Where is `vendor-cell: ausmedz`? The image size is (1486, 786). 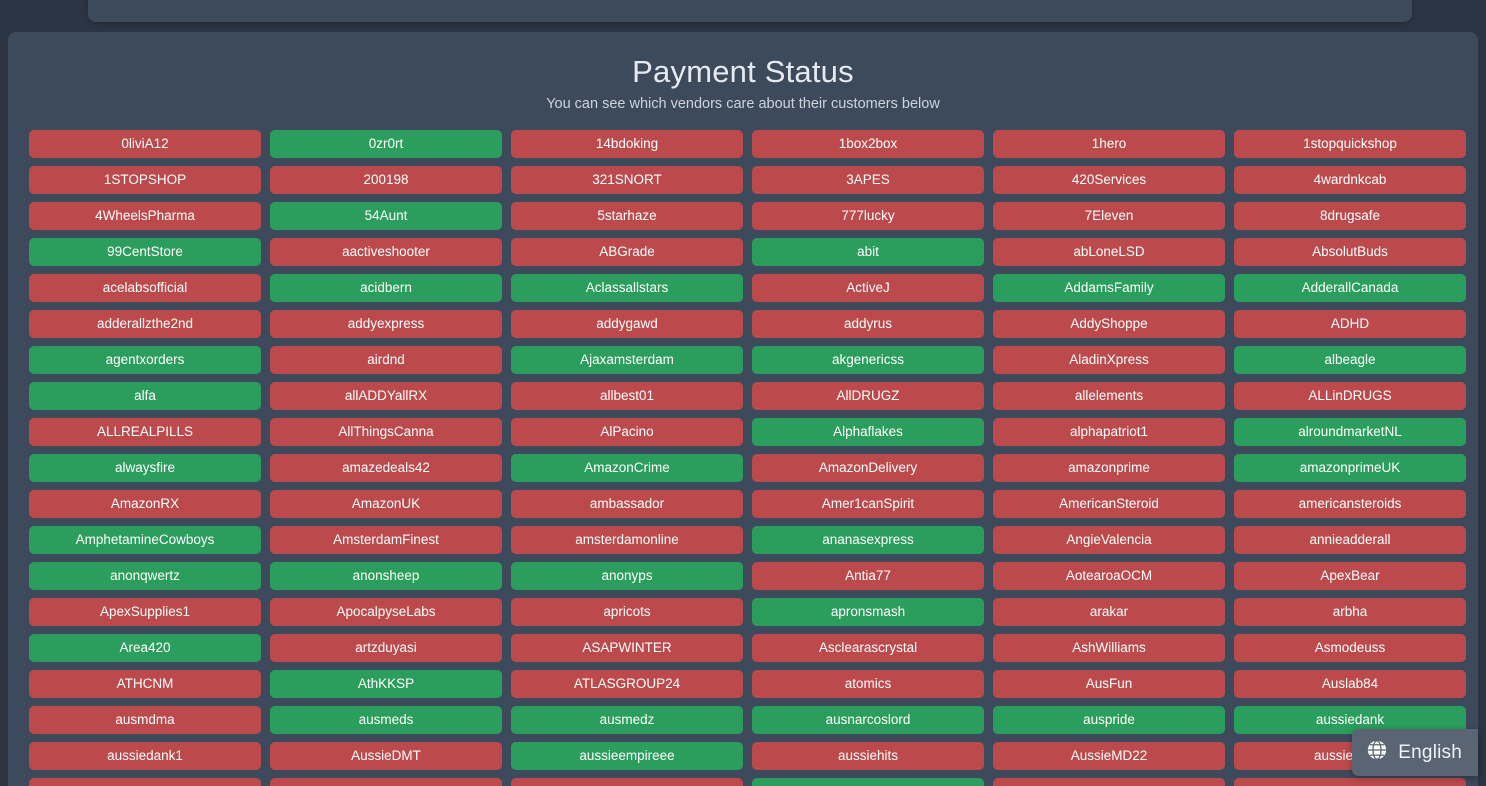
vendor-cell: ausmedz is located at coordinates (627, 719).